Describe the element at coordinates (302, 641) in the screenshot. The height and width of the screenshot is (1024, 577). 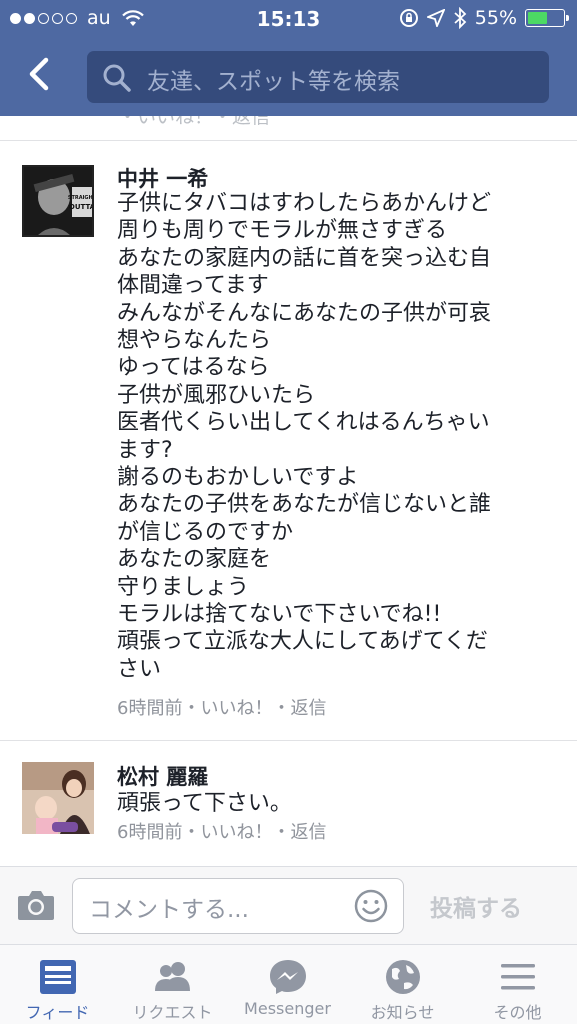
I see `comment-line: 頑張って立派な大人にしてあげてくだ` at that location.